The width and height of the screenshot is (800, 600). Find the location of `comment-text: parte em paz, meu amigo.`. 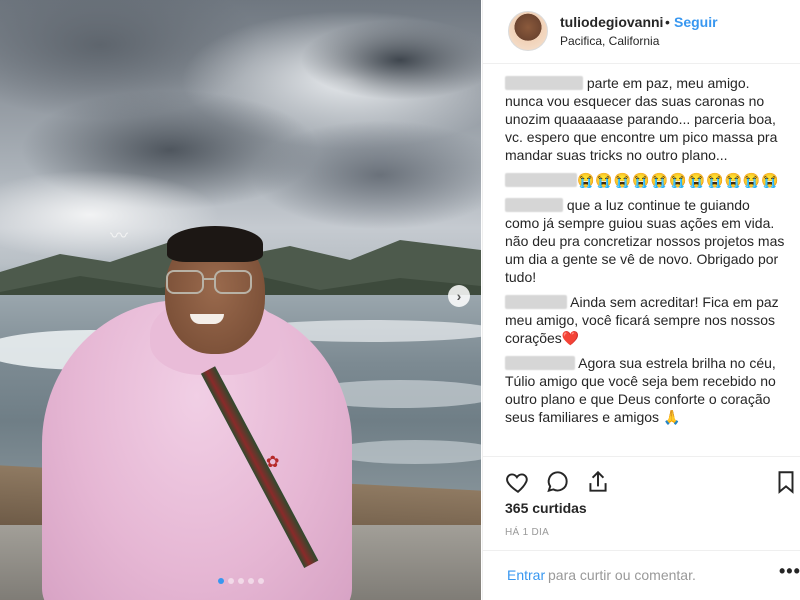

comment-text: parte em paz, meu amigo. is located at coordinates (666, 83).